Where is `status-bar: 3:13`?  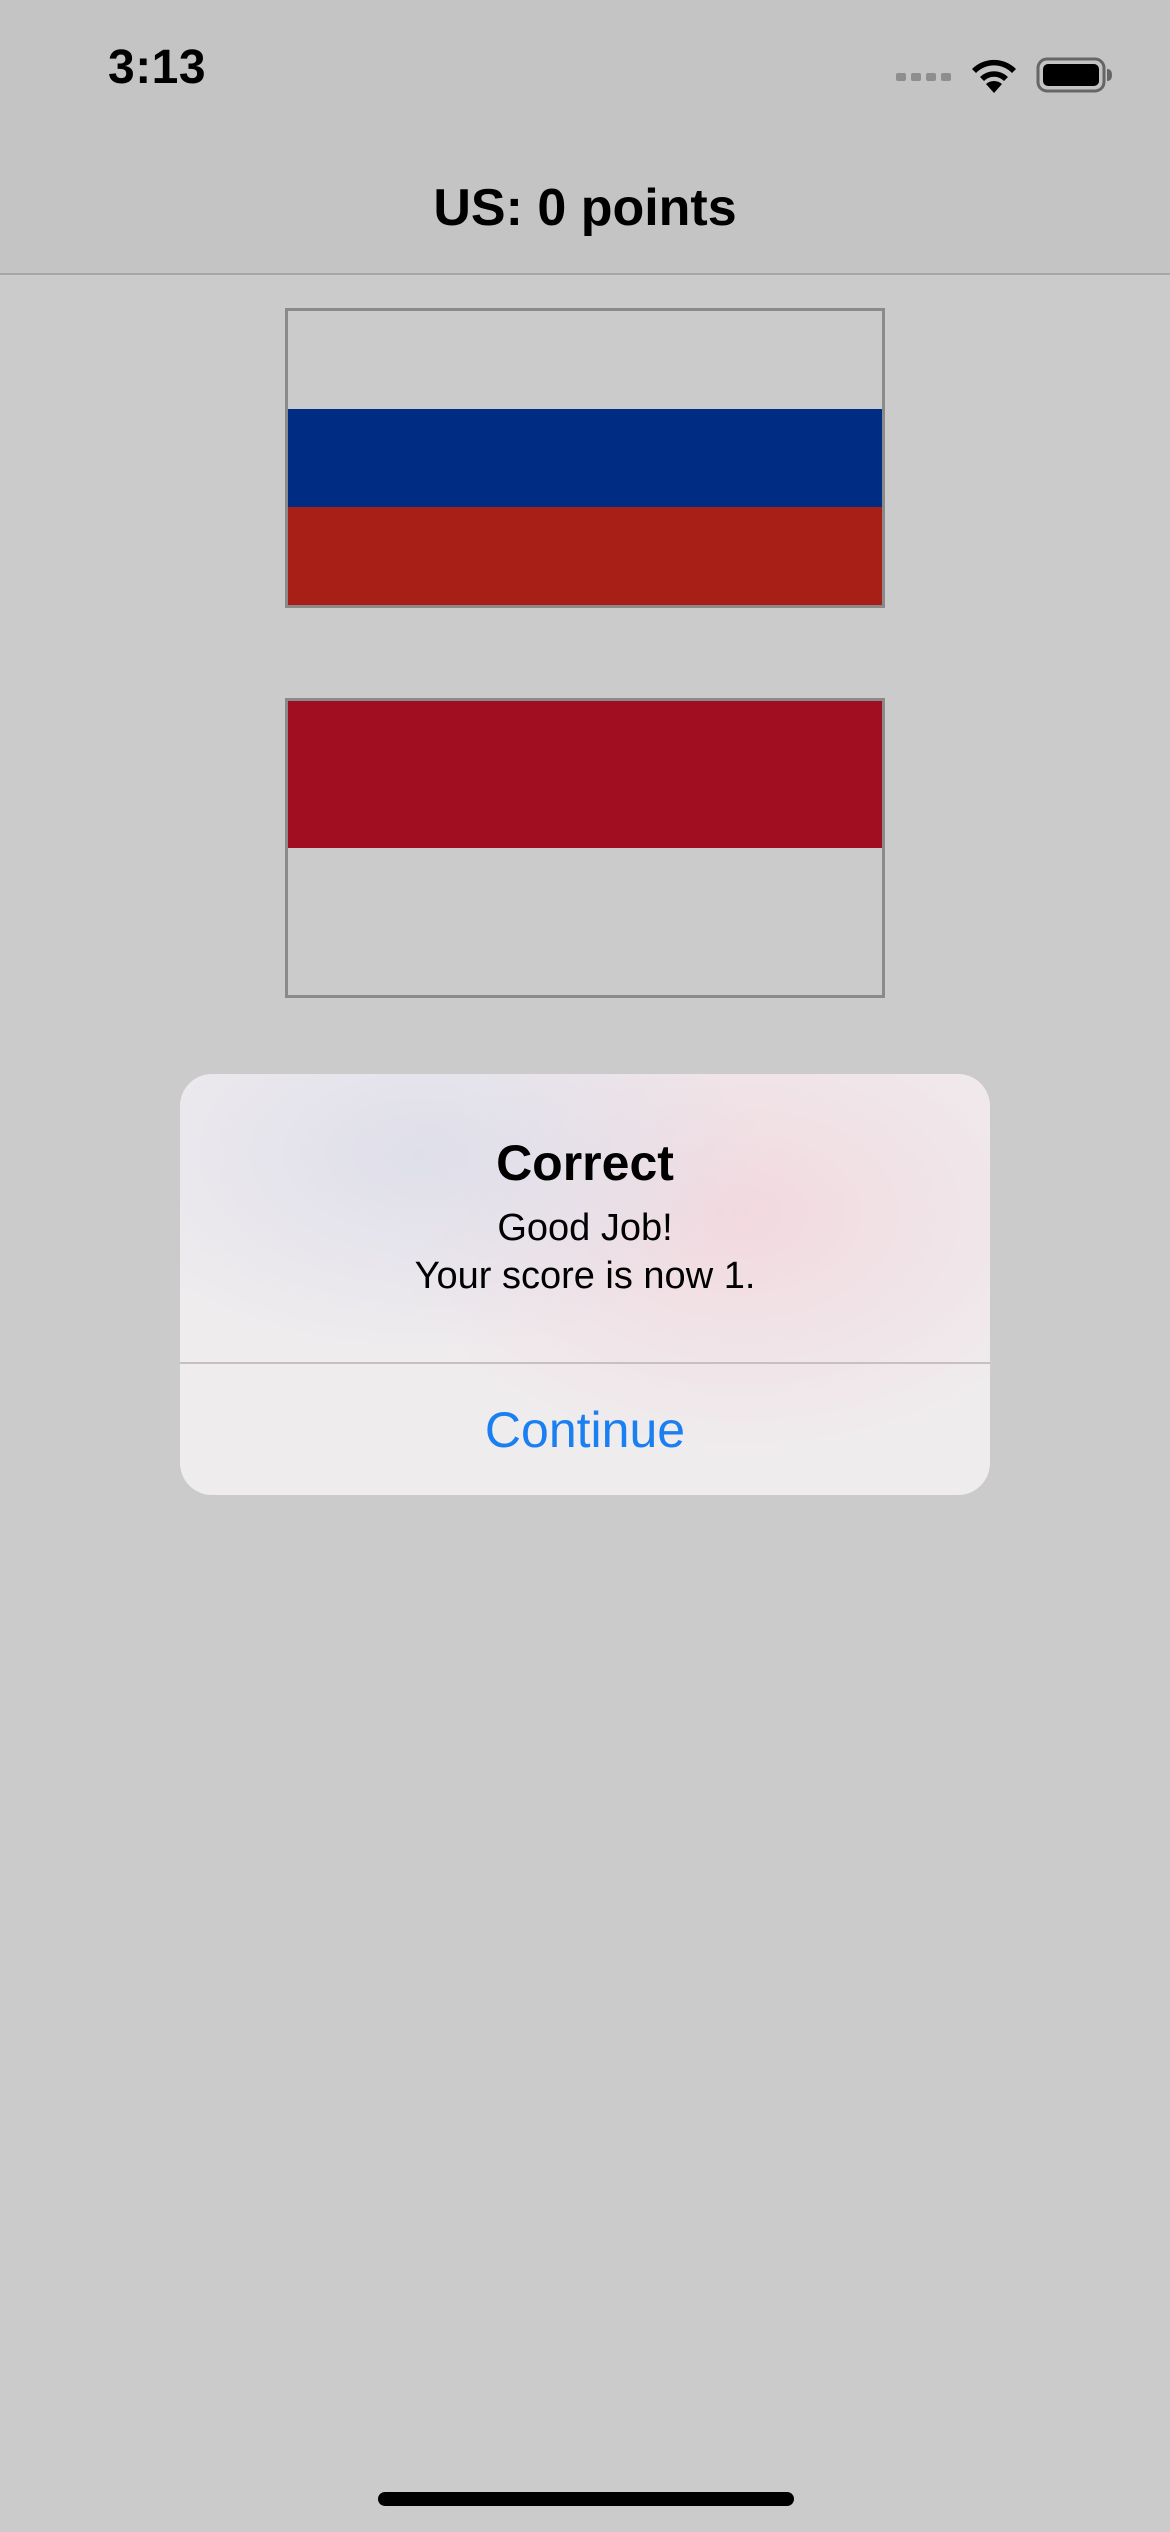 status-bar: 3:13 is located at coordinates (585, 70).